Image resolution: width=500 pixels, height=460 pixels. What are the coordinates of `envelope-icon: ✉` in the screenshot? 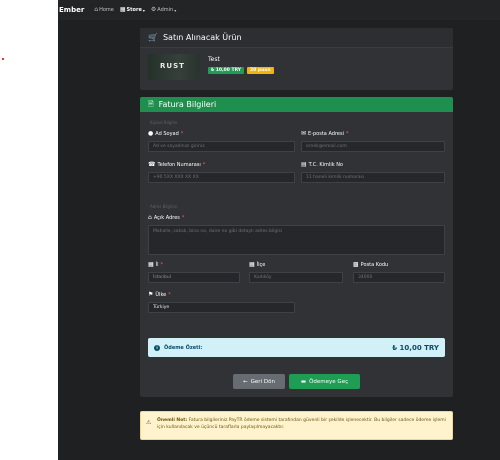 It's located at (304, 133).